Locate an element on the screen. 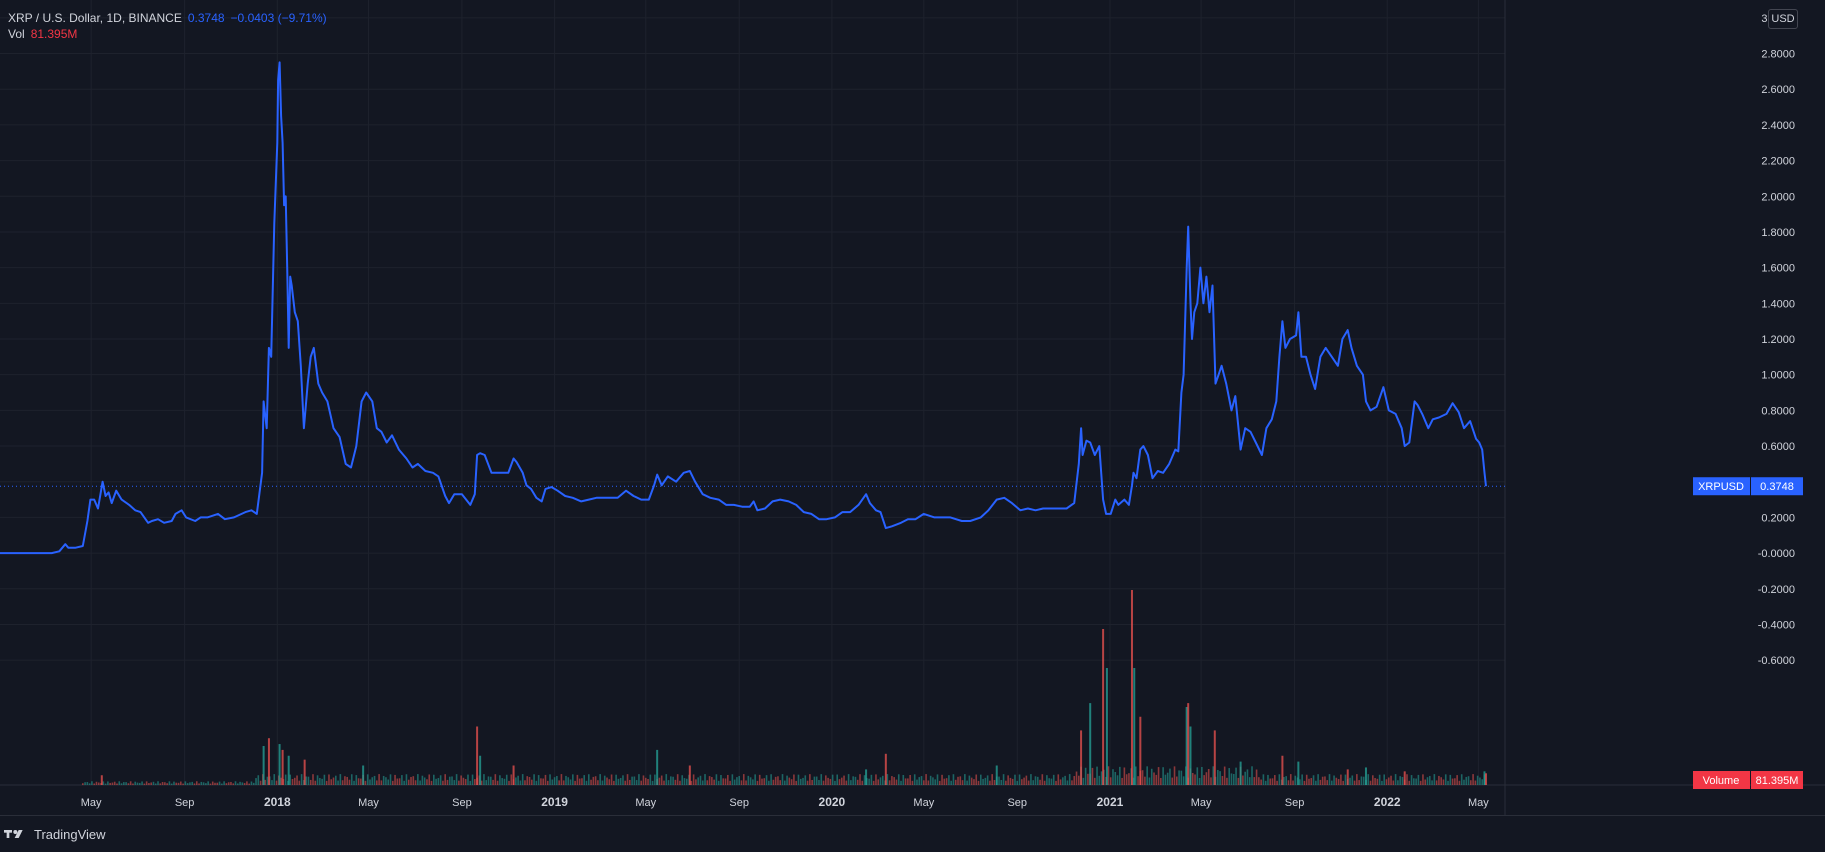 The height and width of the screenshot is (852, 1825). vol-value: 81.395M is located at coordinates (54, 34).